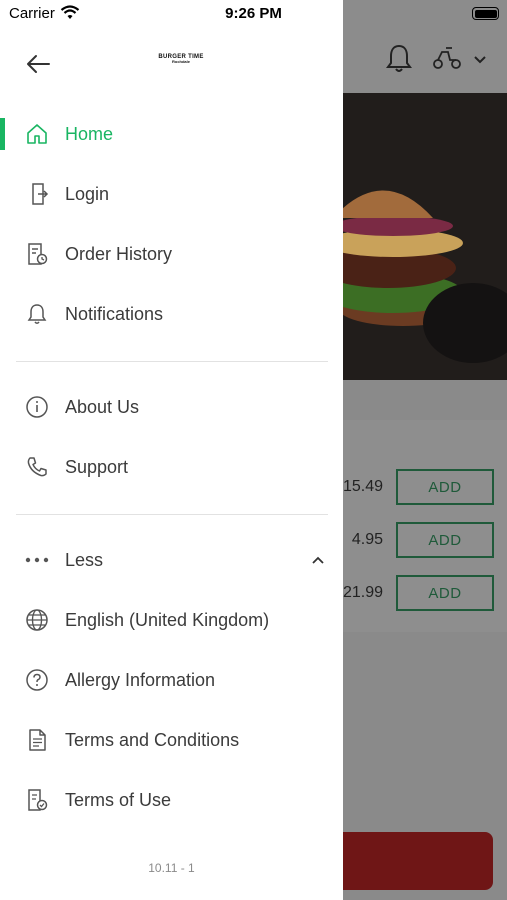  I want to click on status-time: 9:26 PM, so click(253, 13).